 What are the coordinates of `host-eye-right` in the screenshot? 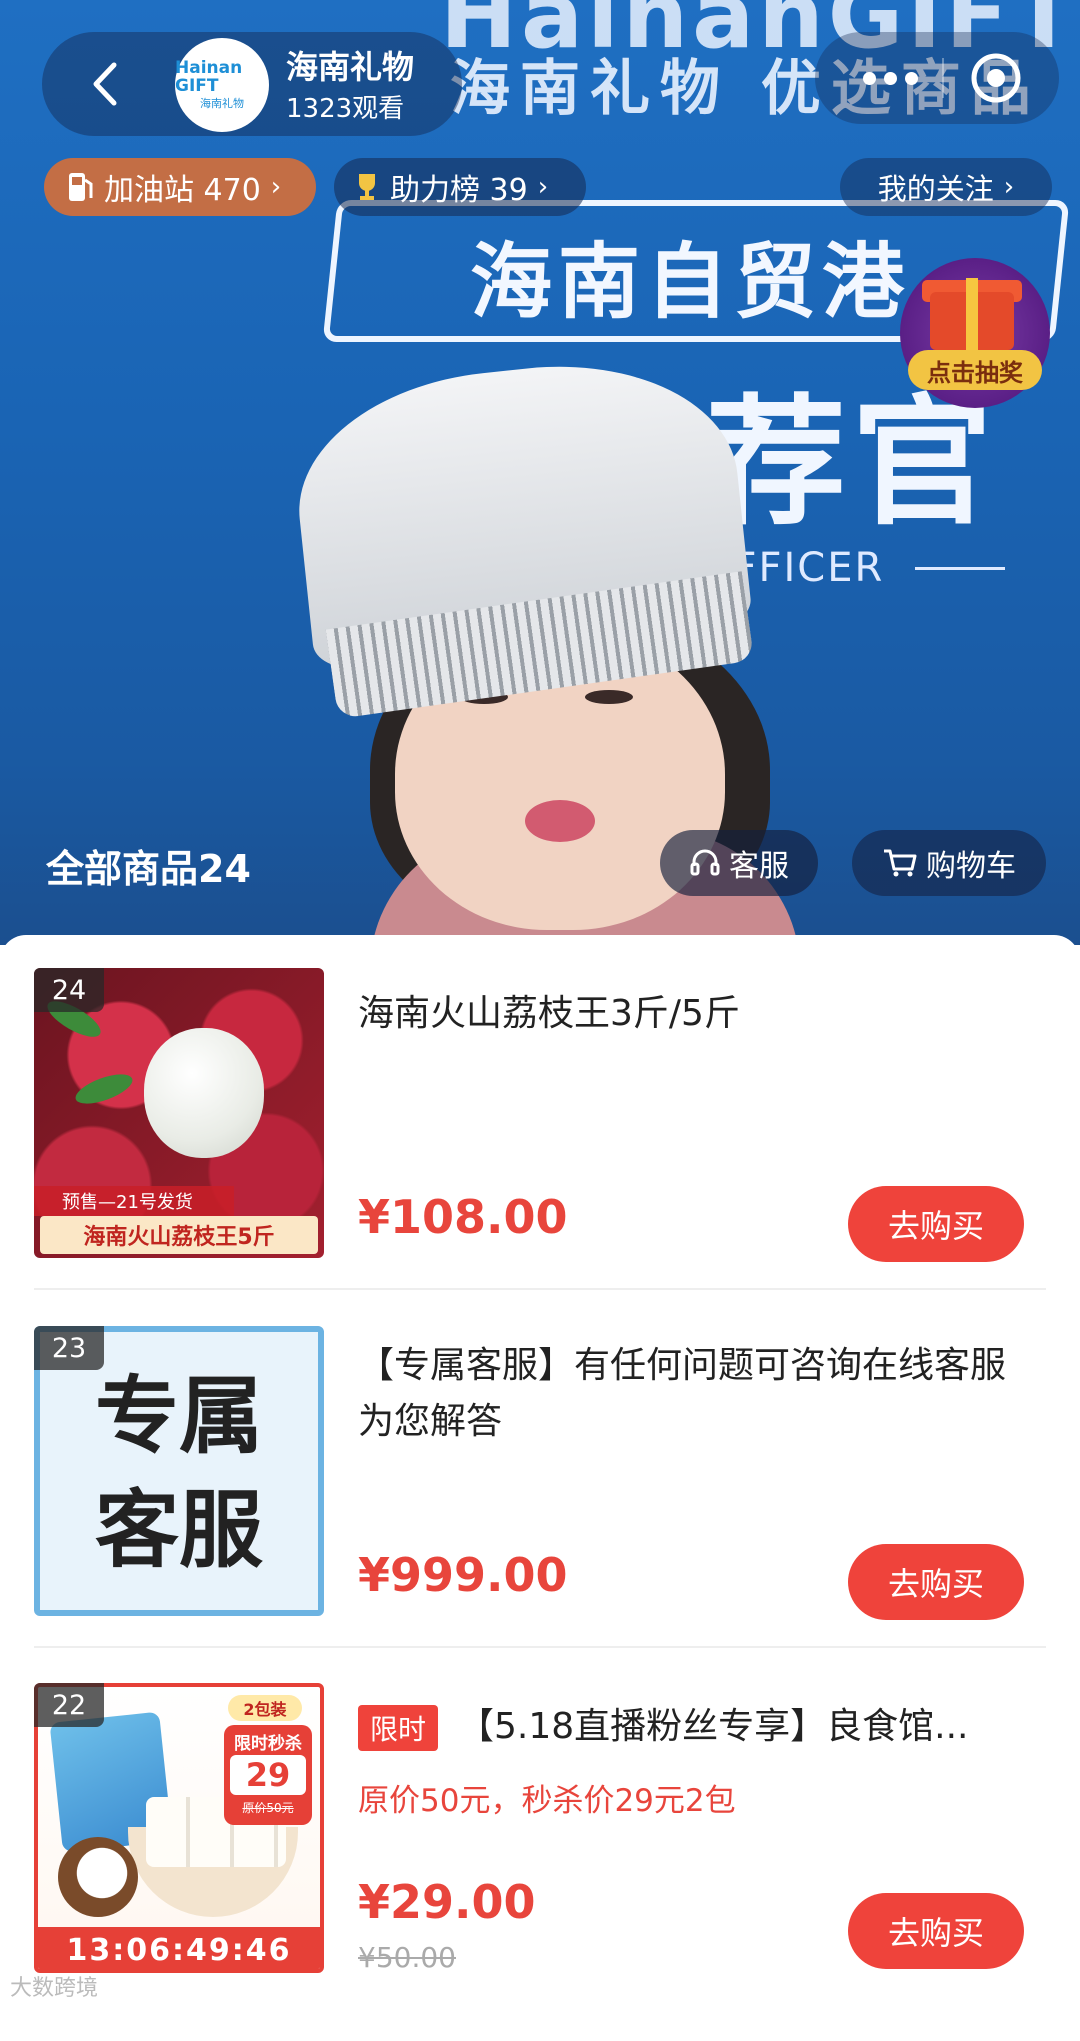 It's located at (609, 697).